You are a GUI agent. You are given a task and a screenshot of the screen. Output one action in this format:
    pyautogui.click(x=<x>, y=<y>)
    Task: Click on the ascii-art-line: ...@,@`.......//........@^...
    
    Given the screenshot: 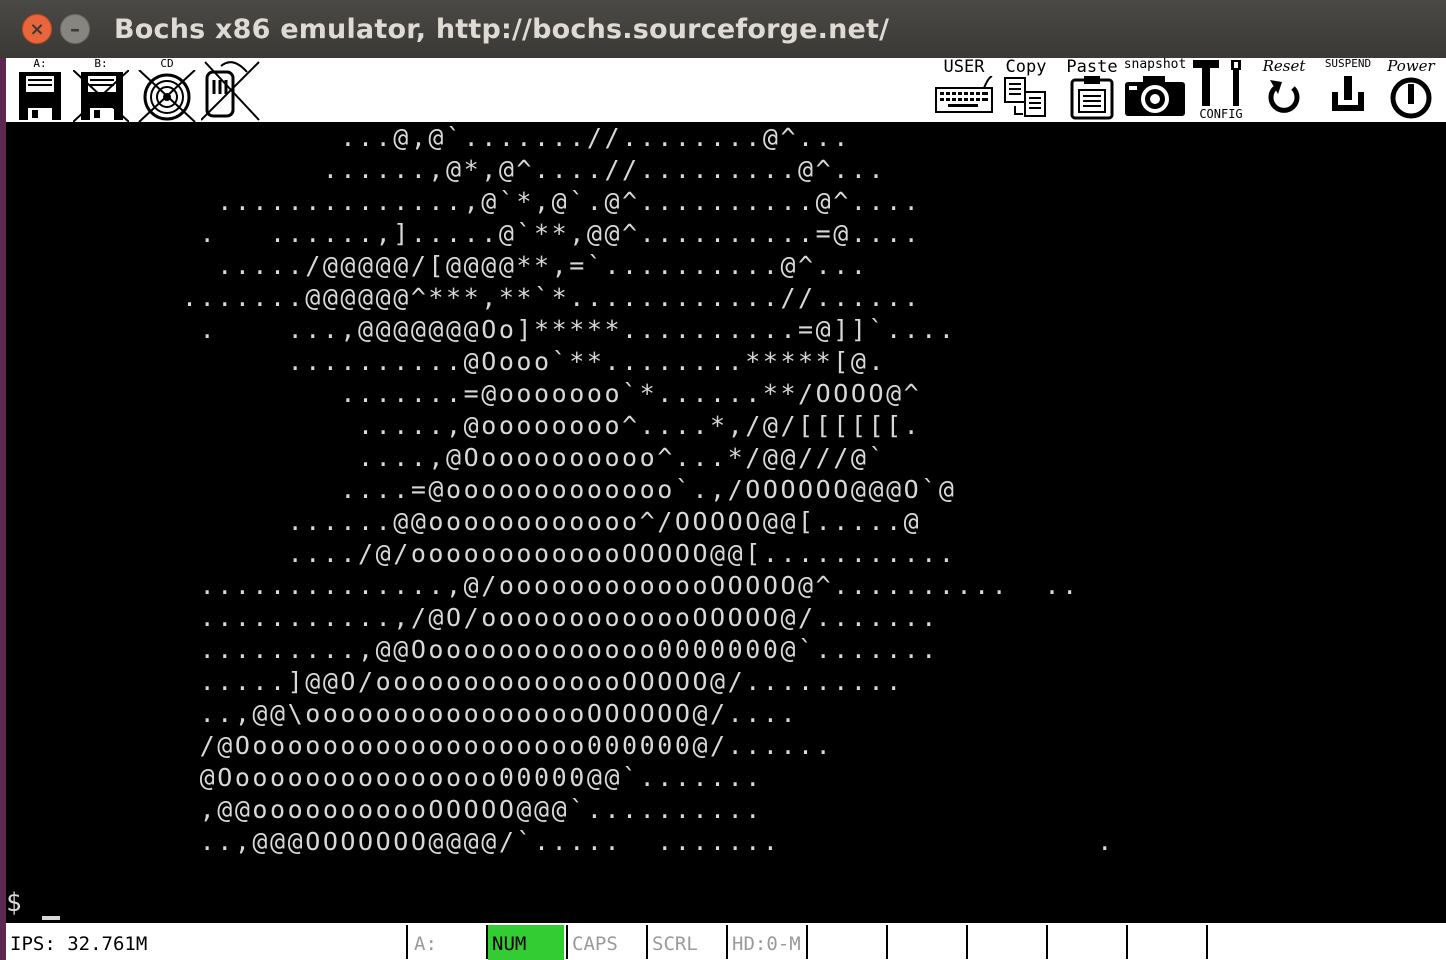 What is the action you would take?
    pyautogui.click(x=428, y=137)
    